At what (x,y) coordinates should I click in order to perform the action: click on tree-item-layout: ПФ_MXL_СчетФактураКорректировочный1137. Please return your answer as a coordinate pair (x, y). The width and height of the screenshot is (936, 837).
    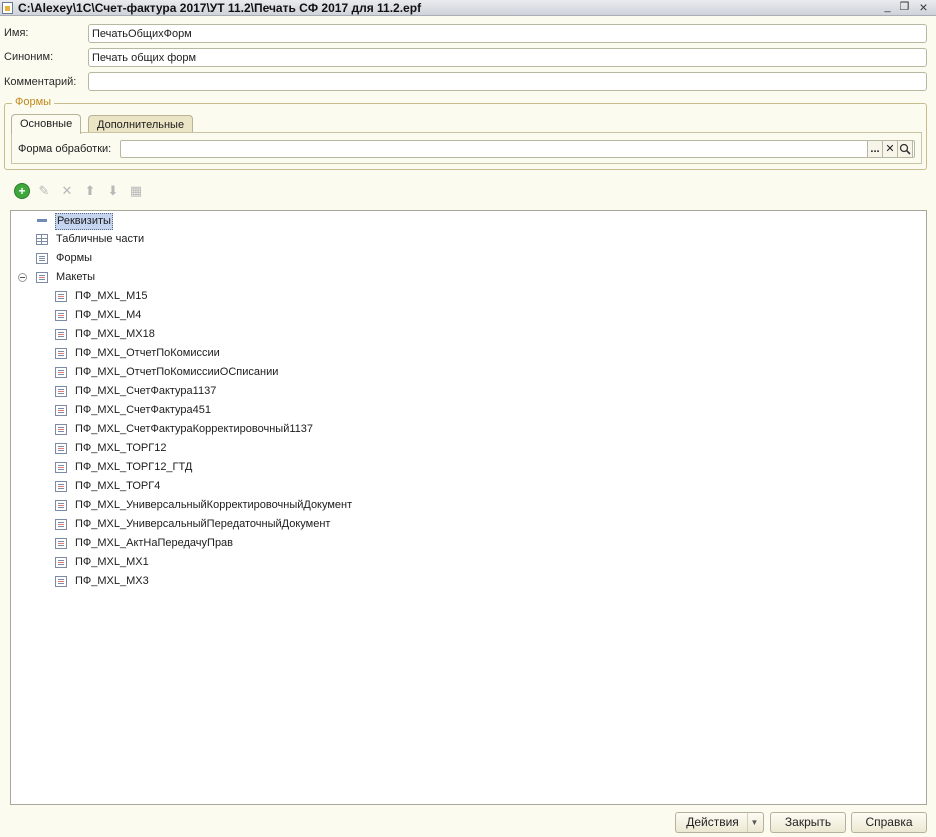
    Looking at the image, I should click on (461, 429).